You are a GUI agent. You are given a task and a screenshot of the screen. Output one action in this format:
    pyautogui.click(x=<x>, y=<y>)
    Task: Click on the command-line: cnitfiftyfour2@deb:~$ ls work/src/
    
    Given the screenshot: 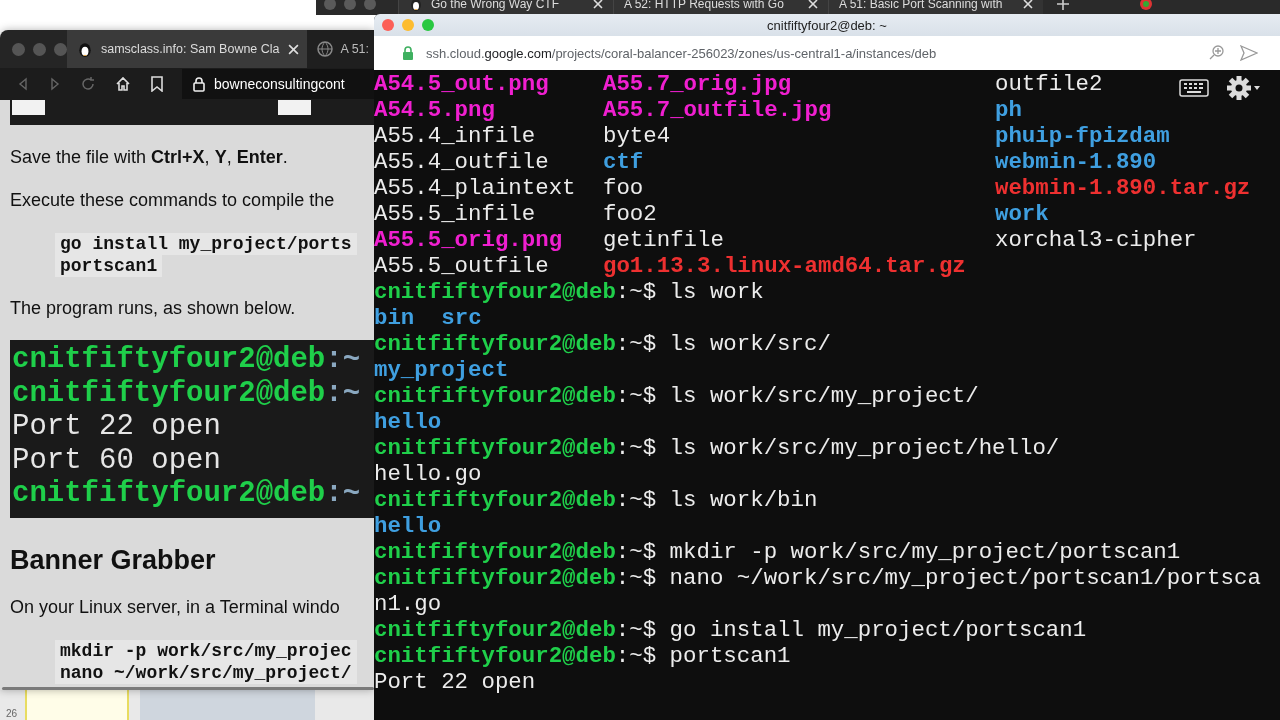 What is the action you would take?
    pyautogui.click(x=603, y=344)
    